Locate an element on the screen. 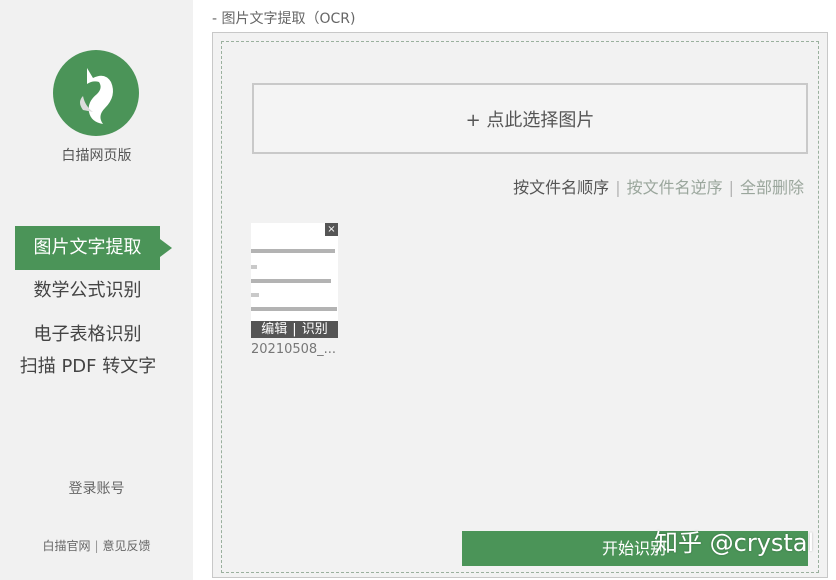 The width and height of the screenshot is (836, 580). login-link: 登录账号 is located at coordinates (96, 488).